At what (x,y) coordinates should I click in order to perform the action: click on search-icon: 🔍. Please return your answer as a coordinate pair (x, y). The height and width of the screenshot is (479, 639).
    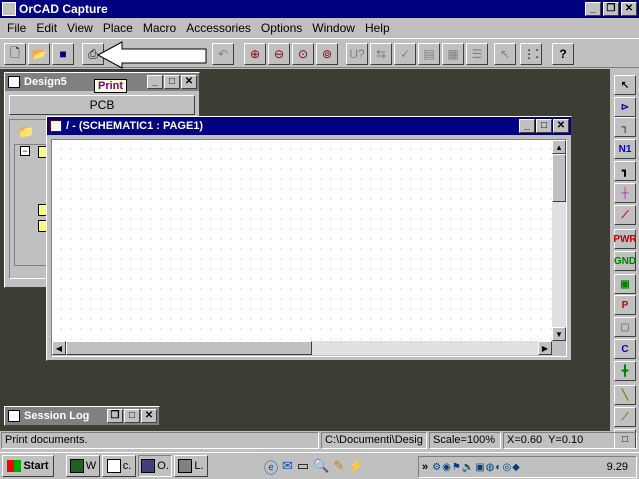
    Looking at the image, I should click on (321, 468).